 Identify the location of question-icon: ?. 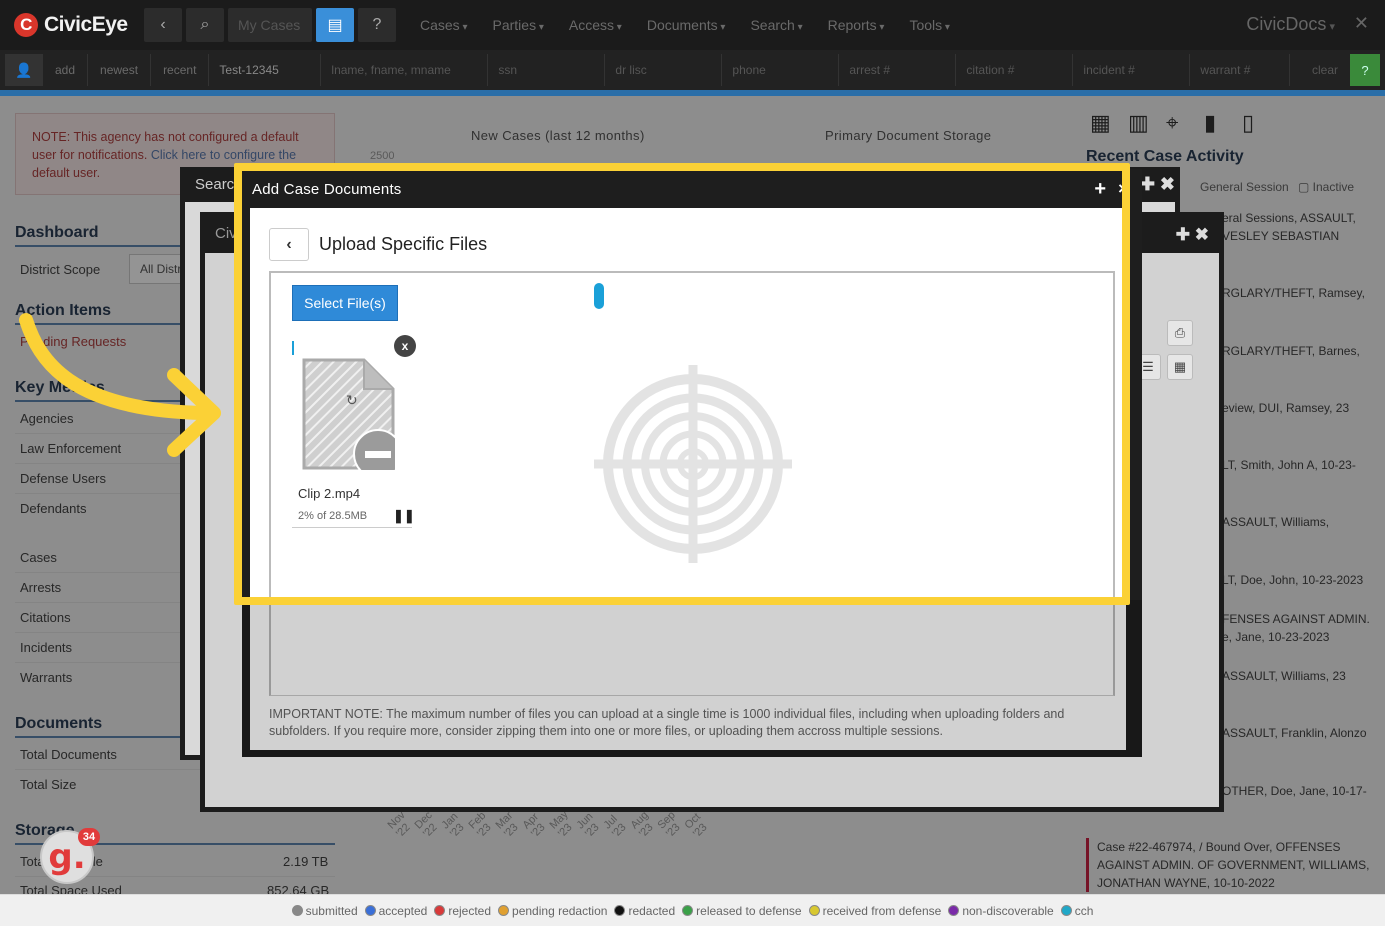
(377, 24).